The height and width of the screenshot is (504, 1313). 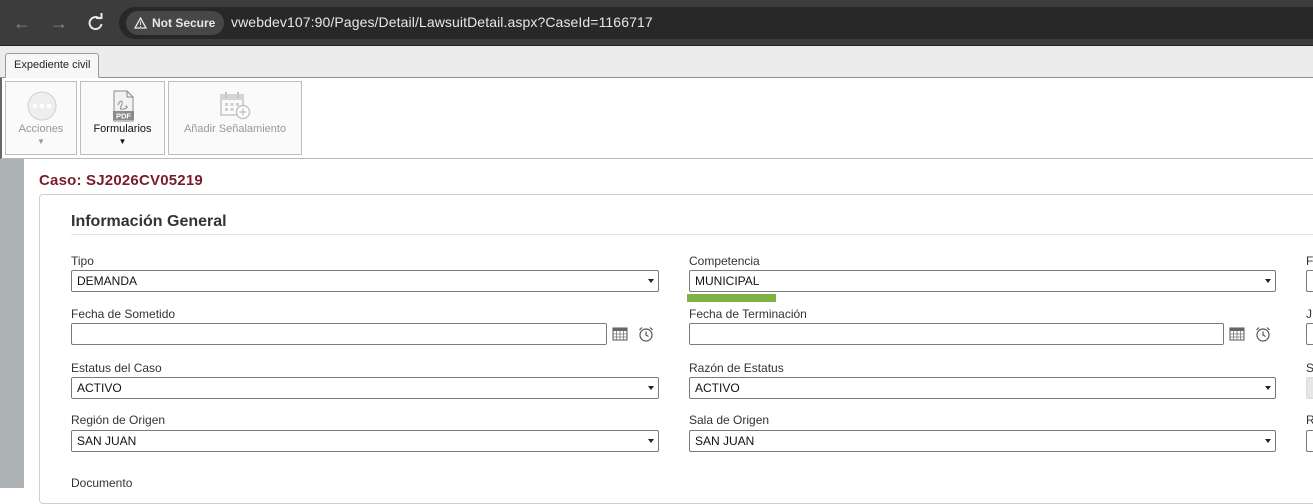 I want to click on tipo-value: DEMANDA, so click(x=107, y=281).